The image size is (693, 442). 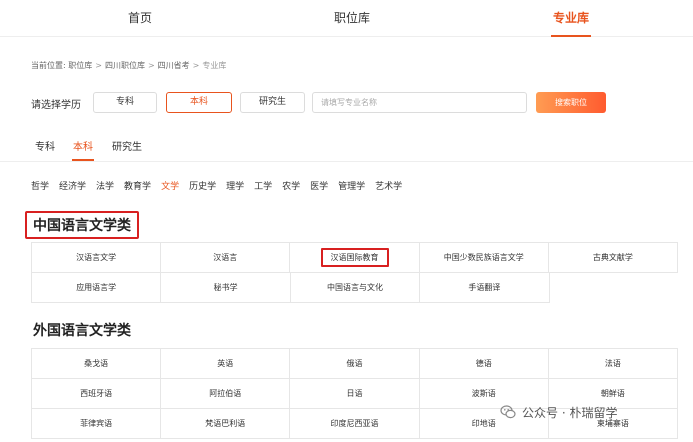 I want to click on tab-bachelor: 本科, so click(x=83, y=149).